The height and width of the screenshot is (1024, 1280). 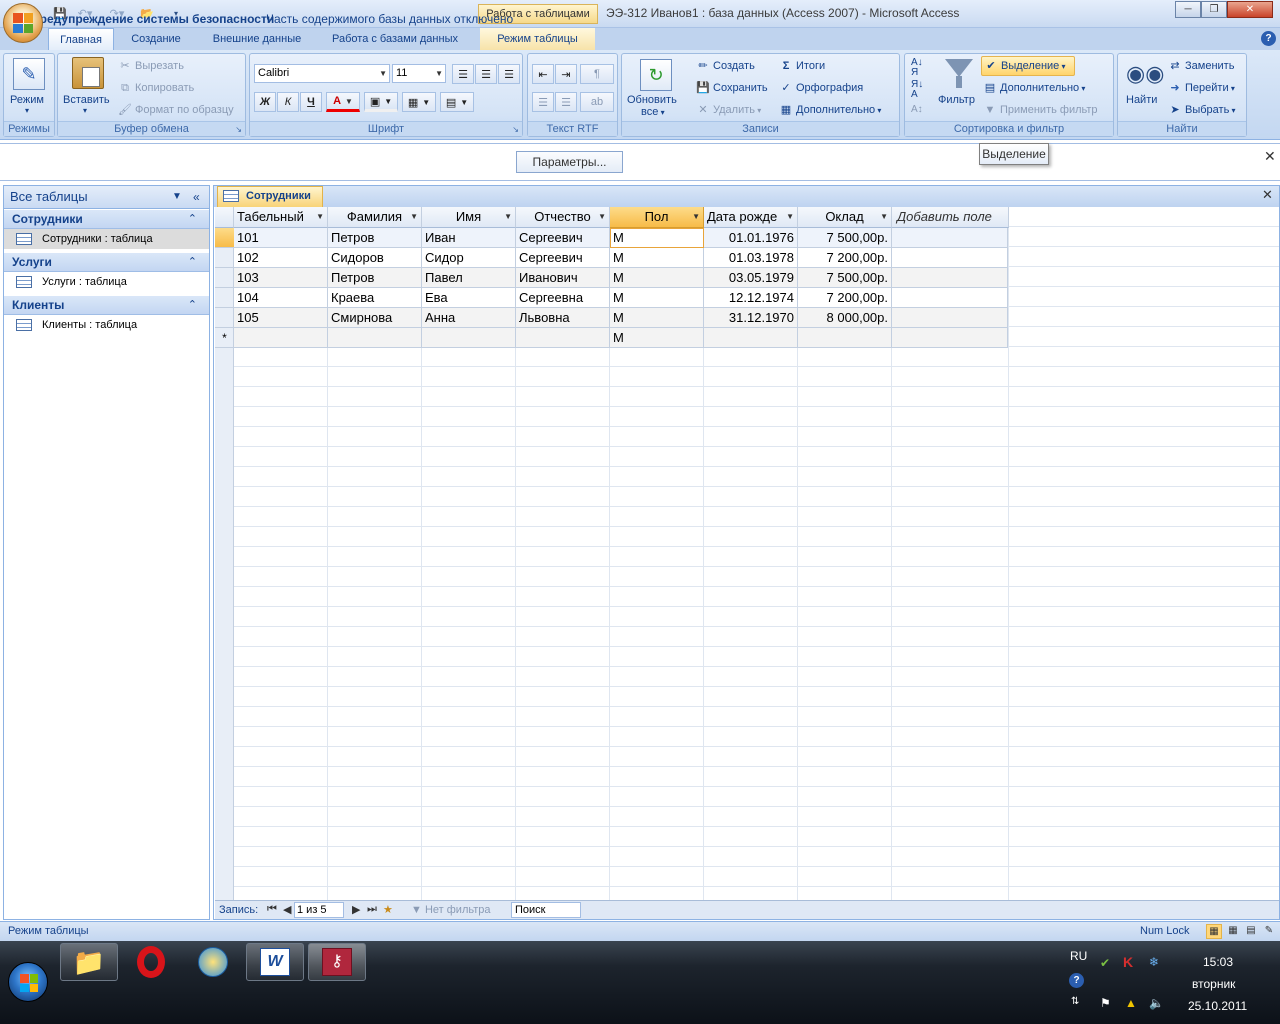 I want to click on word-taskbar-button: W, so click(x=275, y=962).